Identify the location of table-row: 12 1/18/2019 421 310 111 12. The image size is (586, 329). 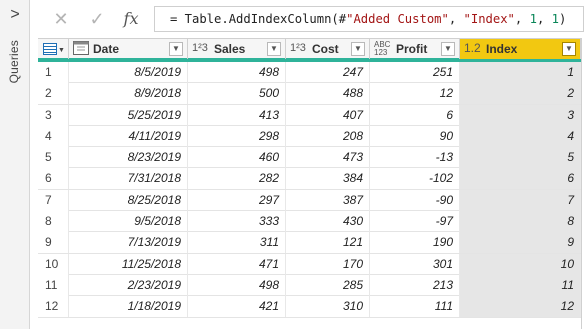
(309, 307).